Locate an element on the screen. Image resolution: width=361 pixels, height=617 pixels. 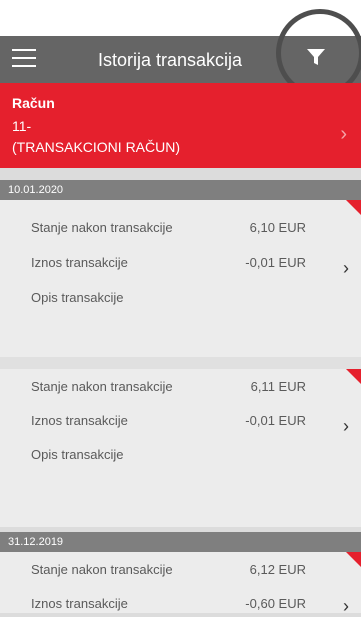
account-name: (TRANSAKCIONI RAČUN) is located at coordinates (96, 147).